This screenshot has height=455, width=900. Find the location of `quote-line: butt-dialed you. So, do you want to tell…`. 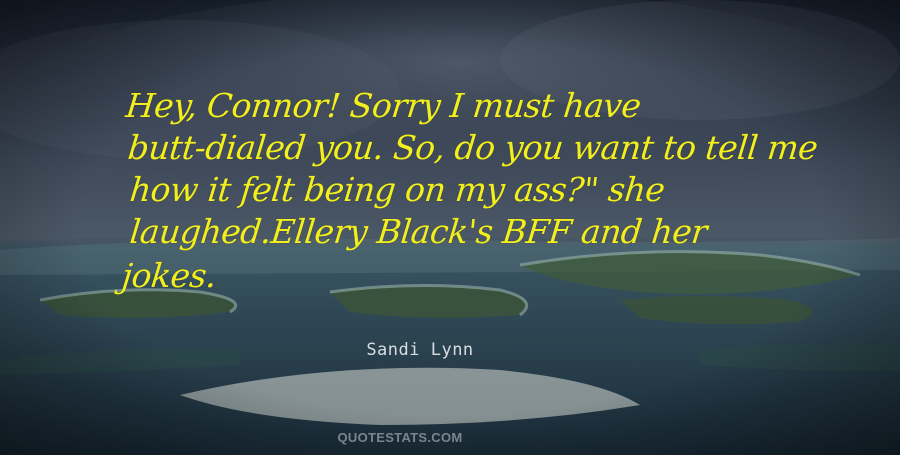

quote-line: butt-dialed you. So, do you want to tell… is located at coordinates (473, 147).